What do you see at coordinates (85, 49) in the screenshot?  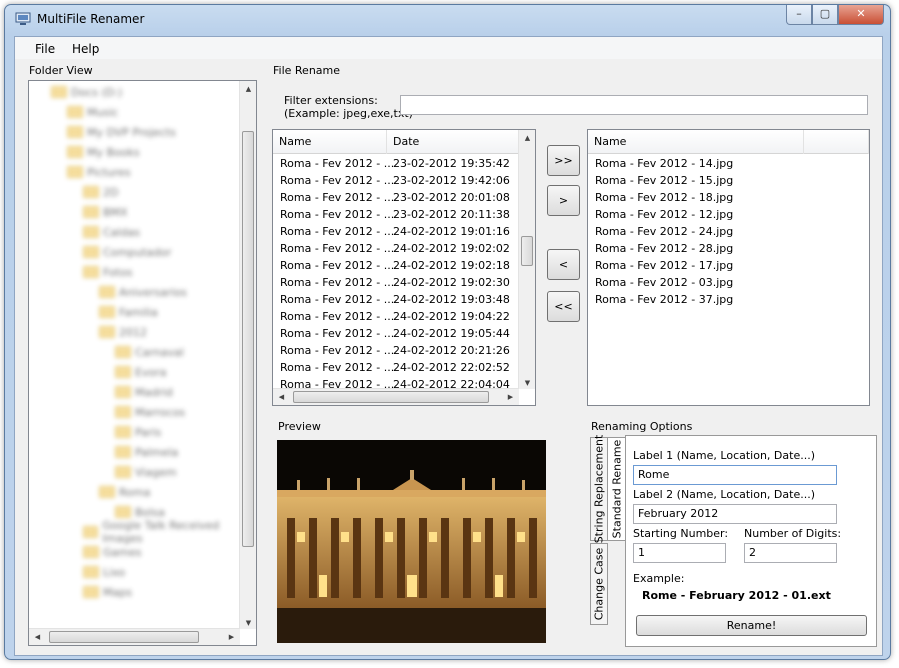 I see `menu-help: Help` at bounding box center [85, 49].